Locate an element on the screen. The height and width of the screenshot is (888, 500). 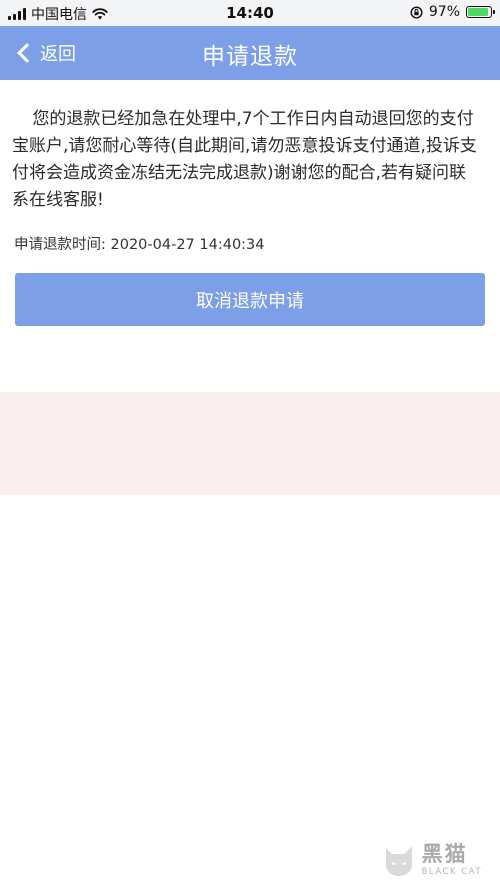
refund-time-value: 2020-04-27 14:40:34 is located at coordinates (187, 245).